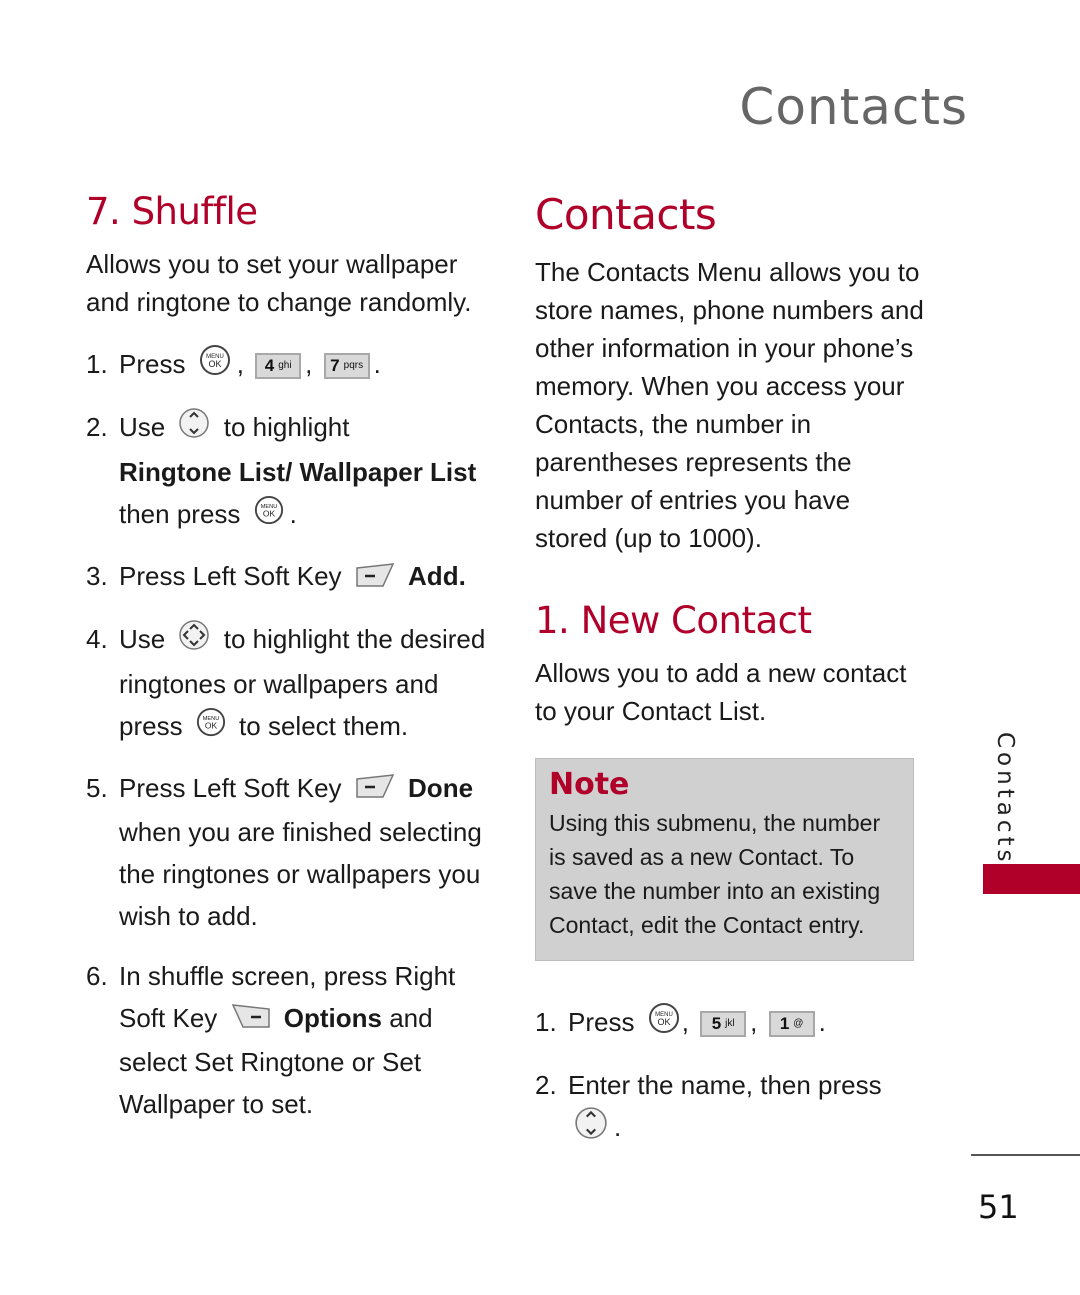  I want to click on page-number: 51, so click(998, 1207).